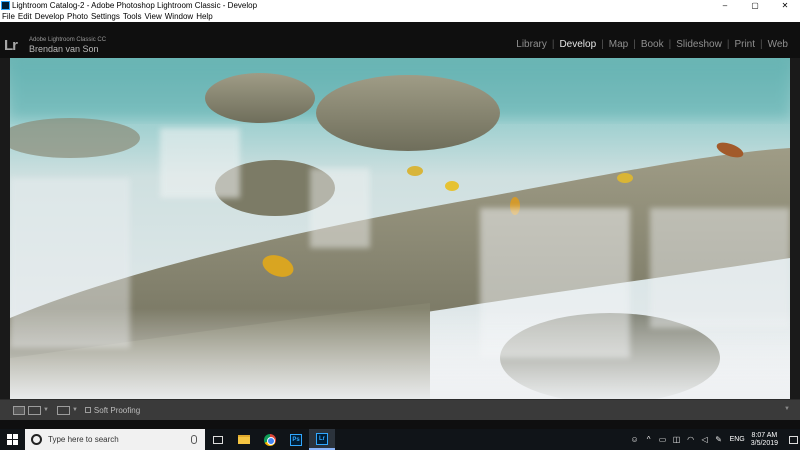 The width and height of the screenshot is (800, 450). I want to click on search-placeholder: Type here to search, so click(83, 439).